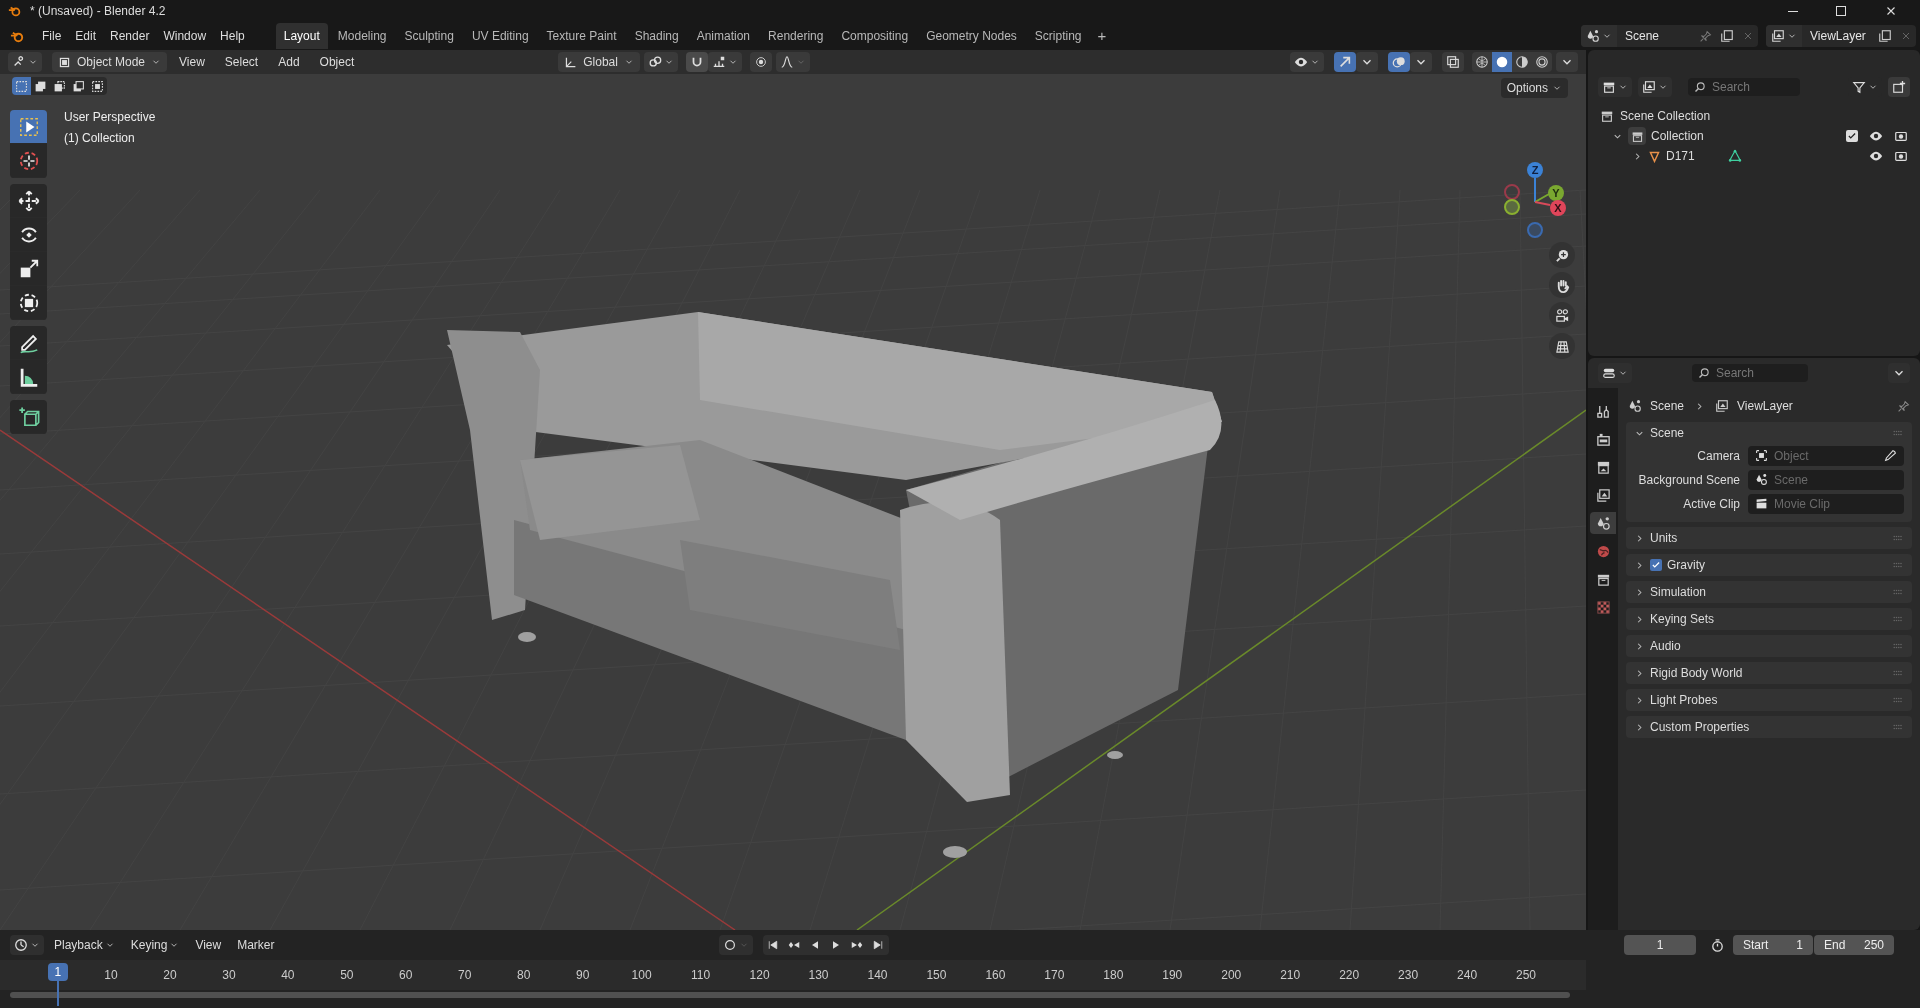 Image resolution: width=1920 pixels, height=1008 pixels. Describe the element at coordinates (1826, 504) in the screenshot. I see `data-block-field: Movie Clip` at that location.